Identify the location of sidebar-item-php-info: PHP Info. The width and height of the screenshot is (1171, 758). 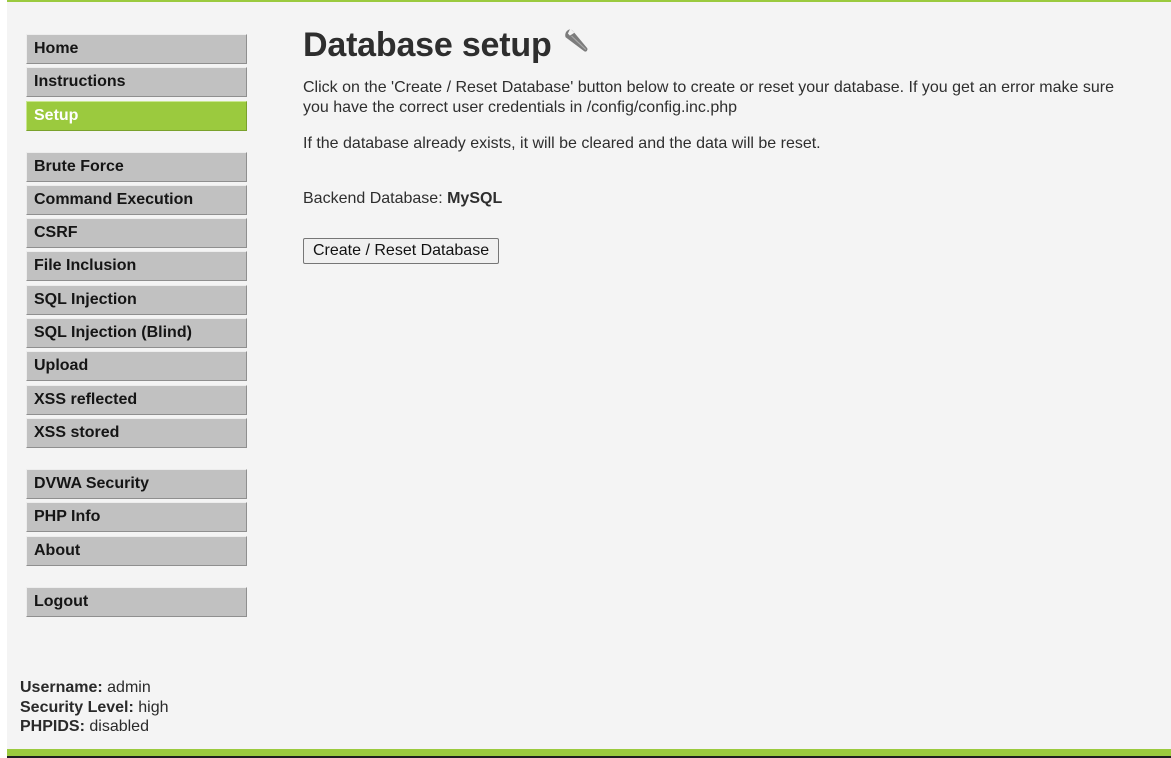
(136, 517).